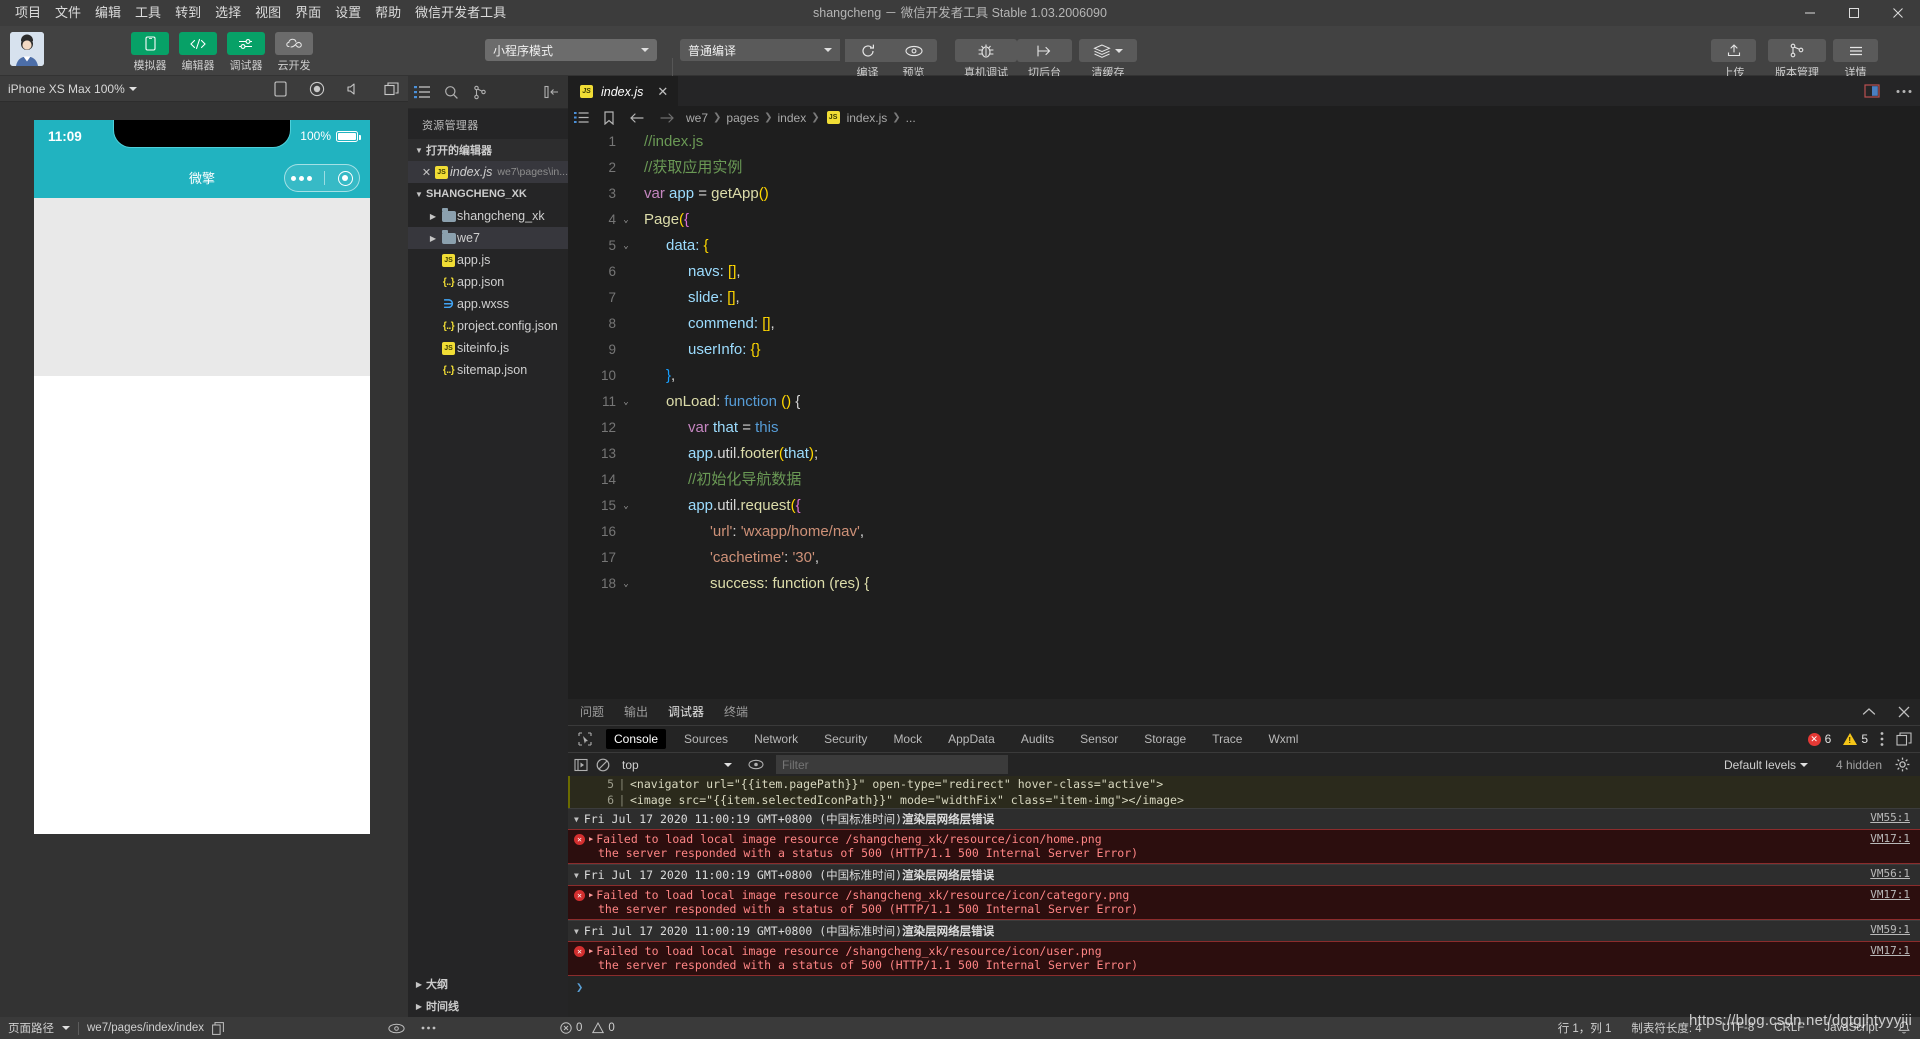 The image size is (1920, 1039). Describe the element at coordinates (1854, 13) in the screenshot. I see `maximize-button` at that location.